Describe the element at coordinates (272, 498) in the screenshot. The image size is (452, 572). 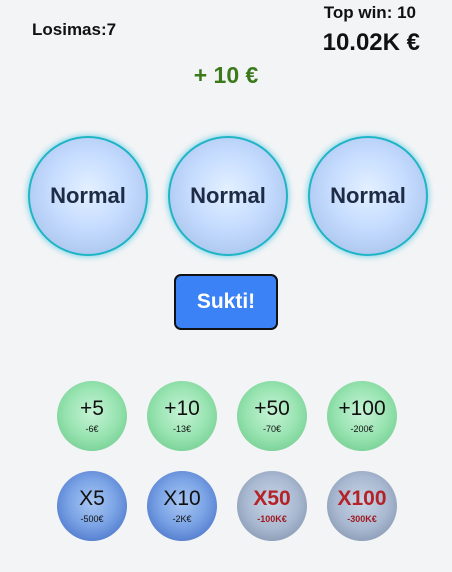
I see `bet-label: X50` at that location.